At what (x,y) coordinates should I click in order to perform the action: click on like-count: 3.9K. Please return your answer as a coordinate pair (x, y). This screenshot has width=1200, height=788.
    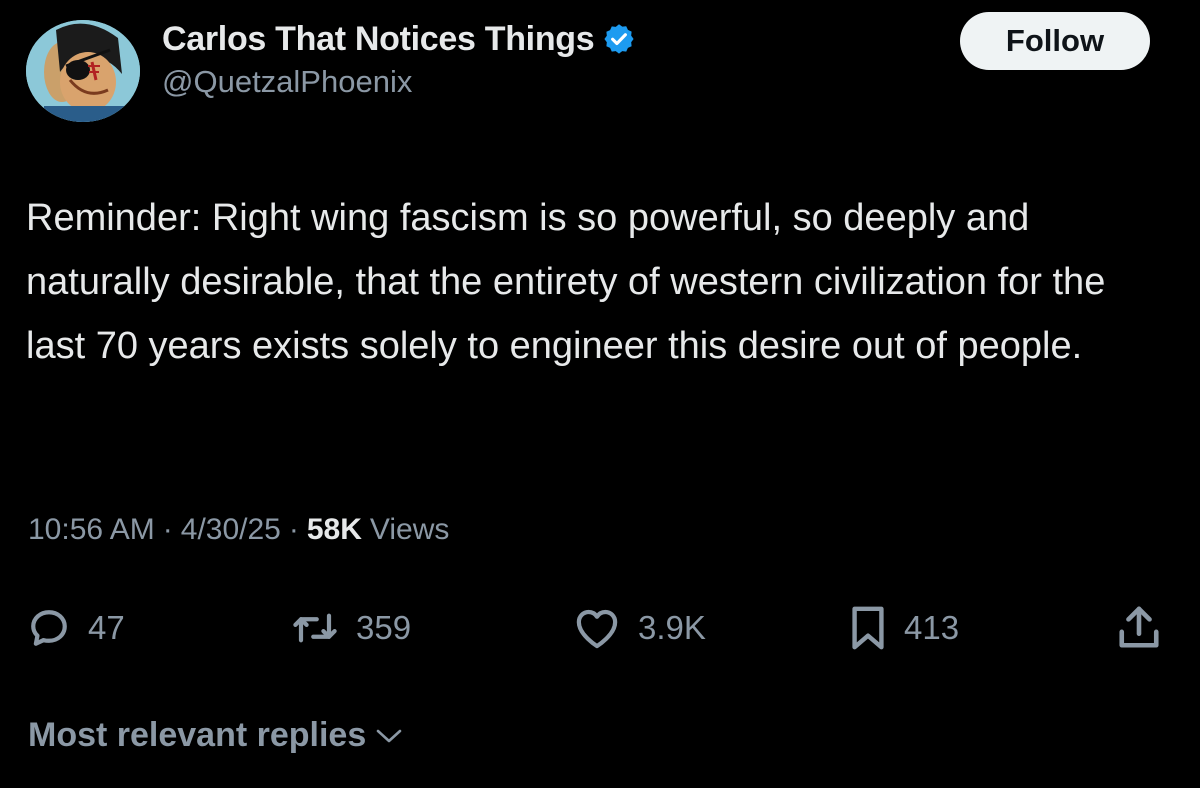
    Looking at the image, I should click on (672, 627).